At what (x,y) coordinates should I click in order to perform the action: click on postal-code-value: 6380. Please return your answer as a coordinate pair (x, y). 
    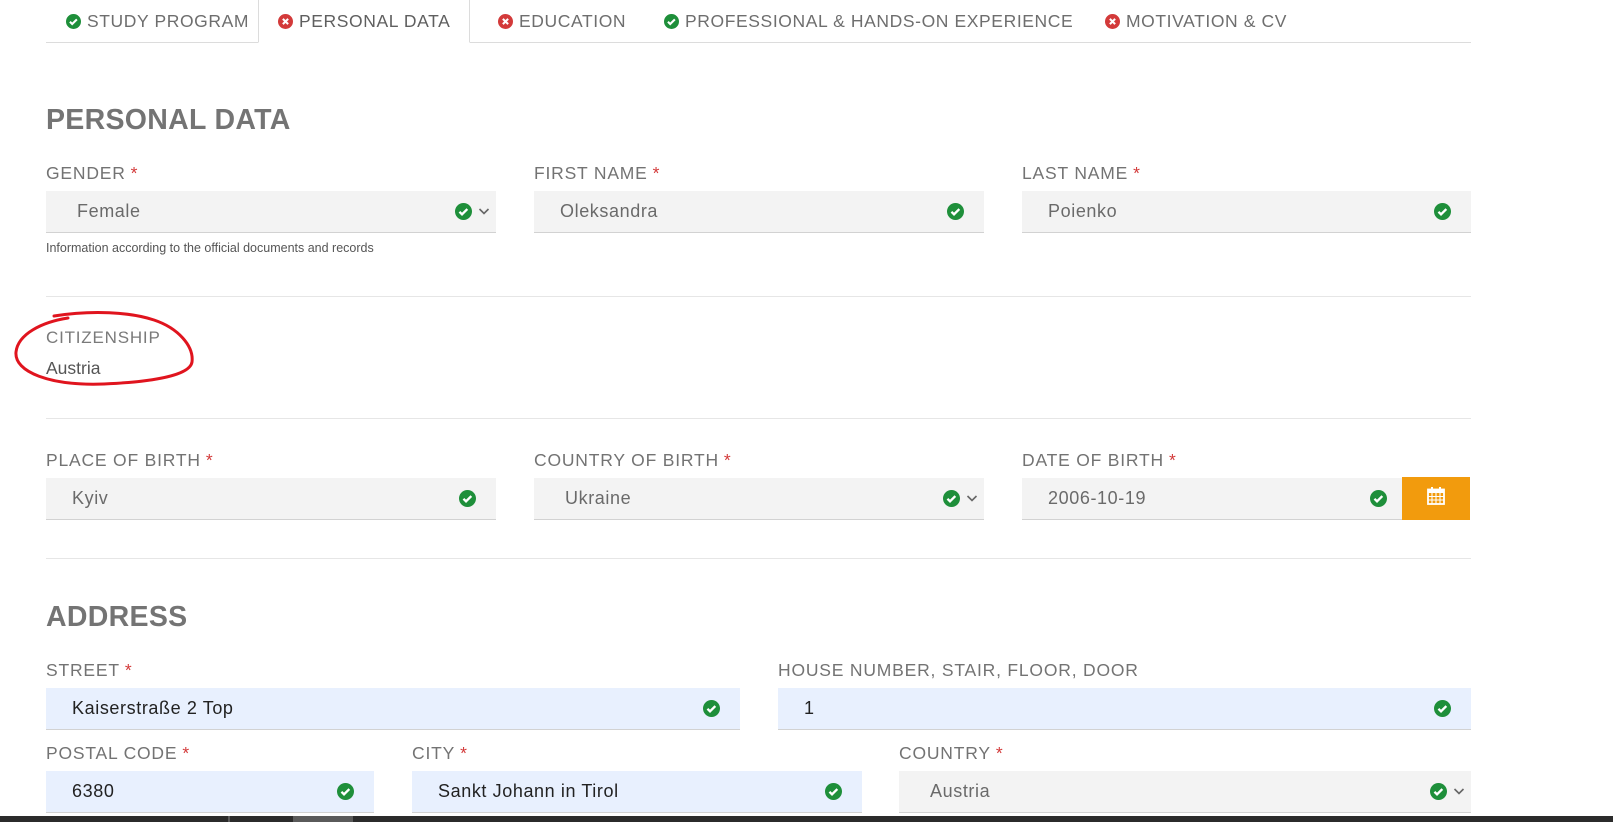
    Looking at the image, I should click on (93, 791).